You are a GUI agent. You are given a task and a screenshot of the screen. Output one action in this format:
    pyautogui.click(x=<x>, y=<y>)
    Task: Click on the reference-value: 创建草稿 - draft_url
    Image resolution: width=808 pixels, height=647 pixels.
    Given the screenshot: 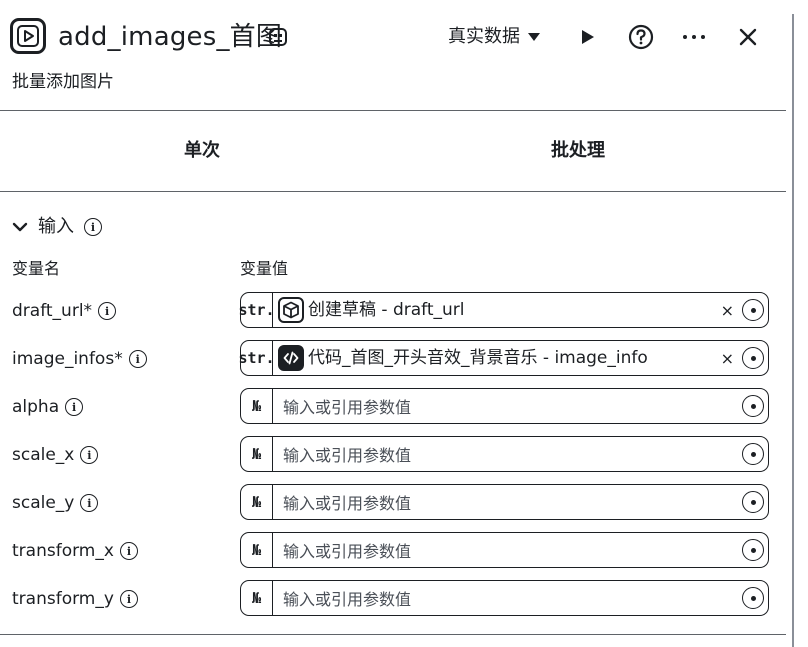 What is the action you would take?
    pyautogui.click(x=386, y=310)
    